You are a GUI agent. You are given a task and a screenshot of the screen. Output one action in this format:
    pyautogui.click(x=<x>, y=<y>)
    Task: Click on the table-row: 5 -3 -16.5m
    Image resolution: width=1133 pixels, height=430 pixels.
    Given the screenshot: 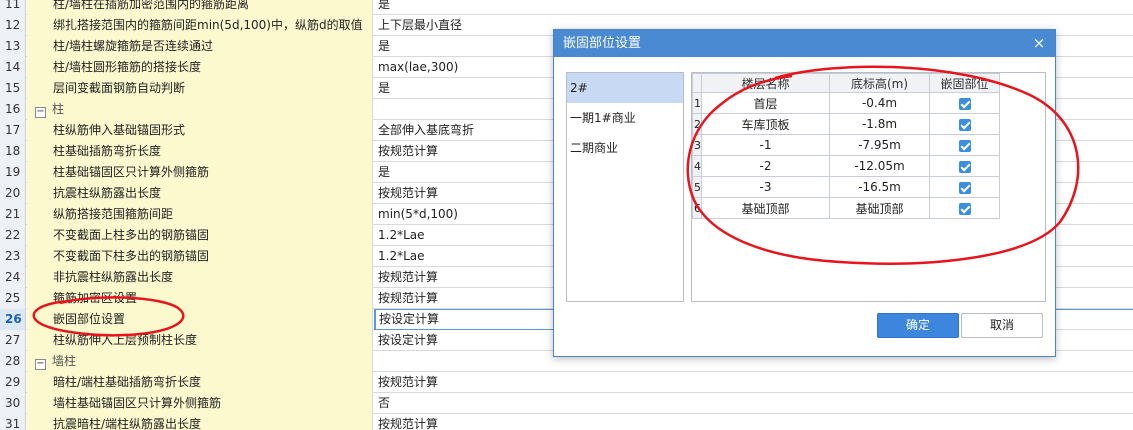 What is the action you would take?
    pyautogui.click(x=846, y=187)
    